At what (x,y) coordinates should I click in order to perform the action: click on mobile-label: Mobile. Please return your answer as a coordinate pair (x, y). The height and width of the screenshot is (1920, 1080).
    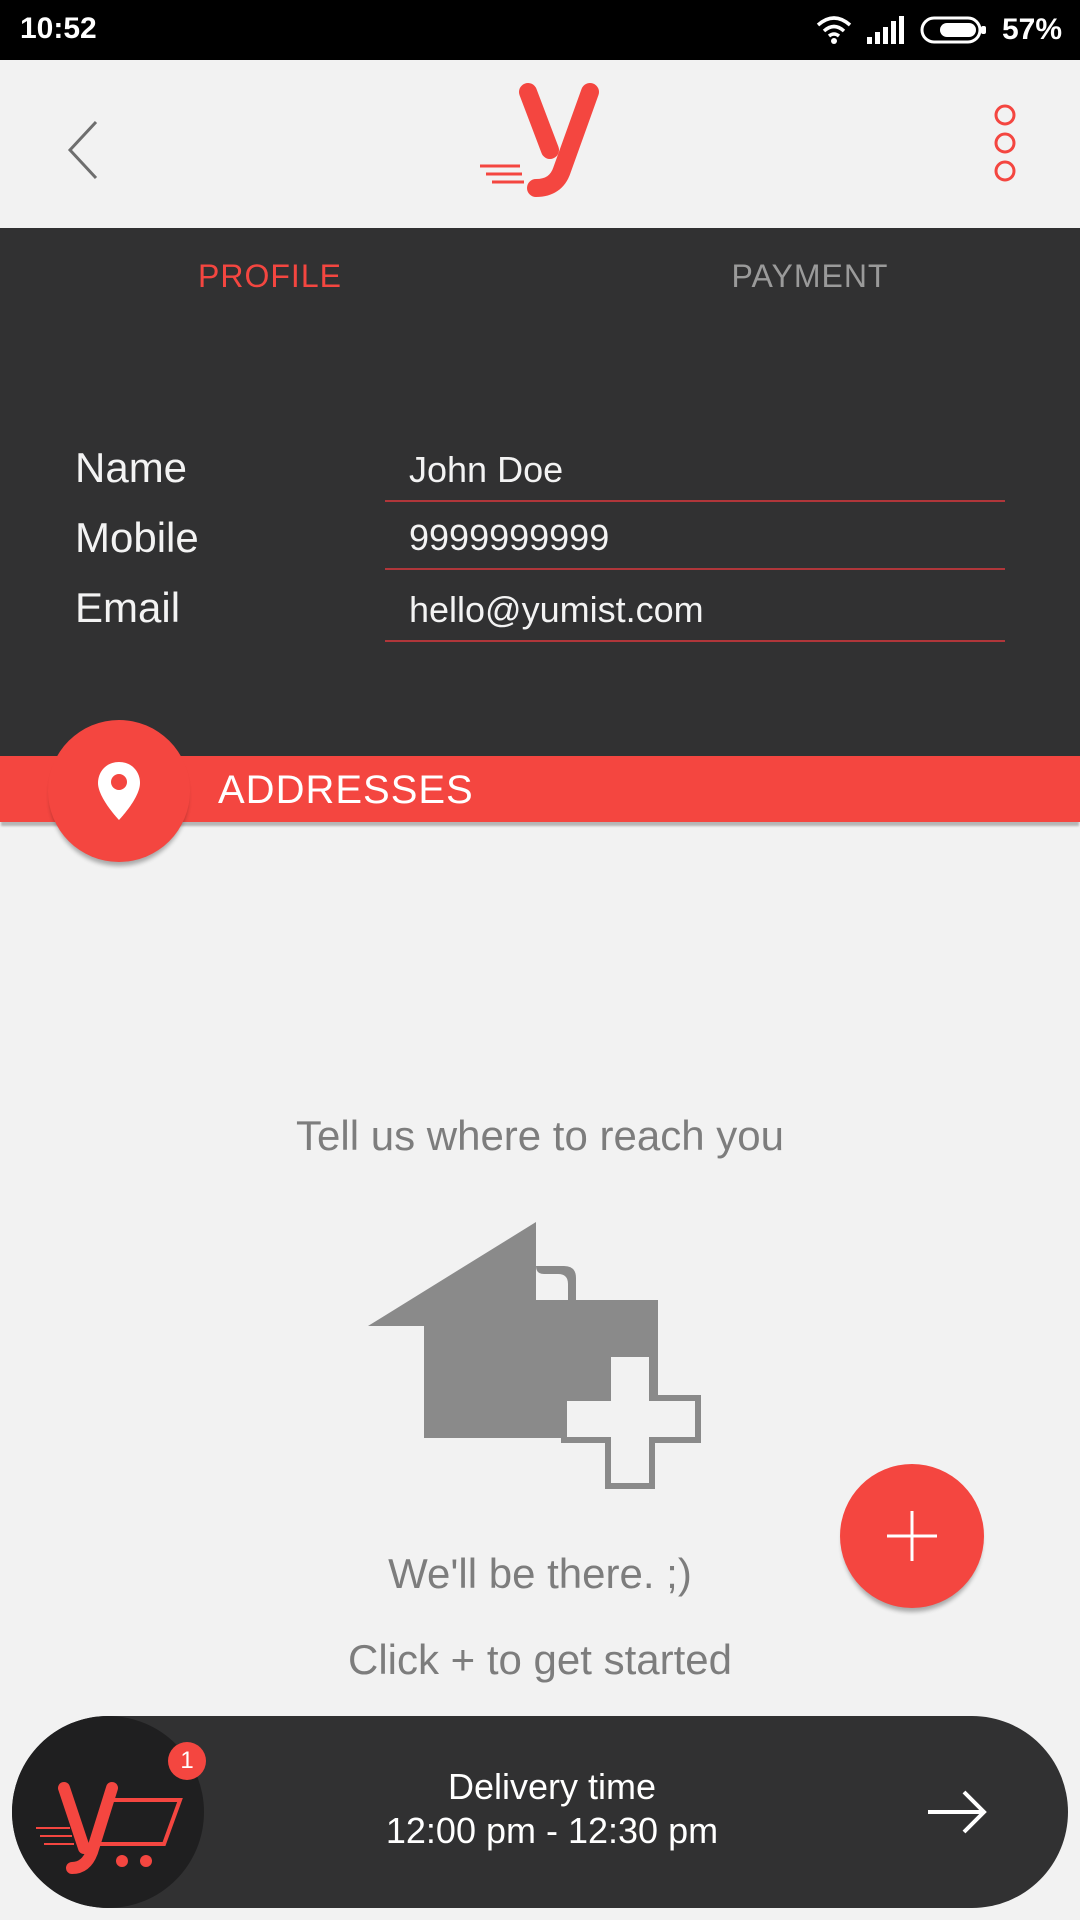
    Looking at the image, I should click on (137, 537).